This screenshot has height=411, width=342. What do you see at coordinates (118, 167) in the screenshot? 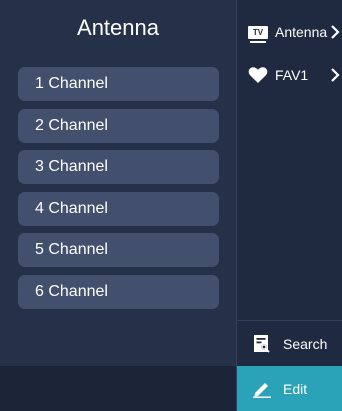
I see `channel-item-3: 3 Channel` at bounding box center [118, 167].